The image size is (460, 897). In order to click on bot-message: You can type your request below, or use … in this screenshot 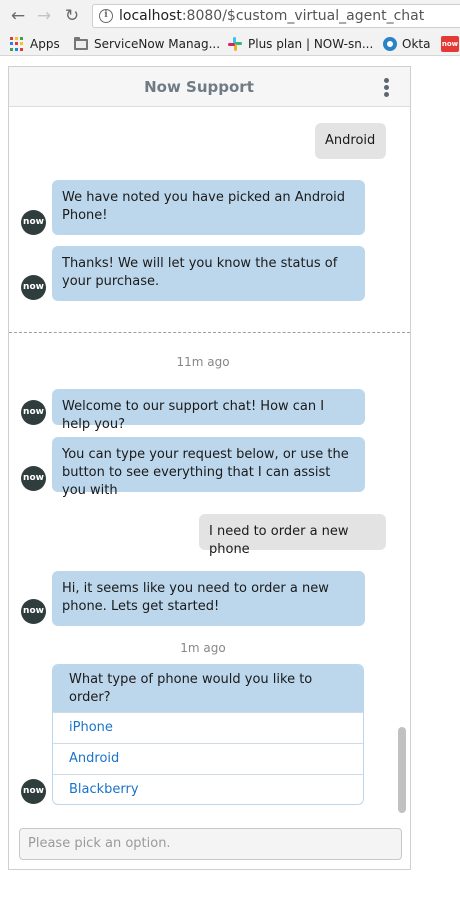, I will do `click(208, 467)`.